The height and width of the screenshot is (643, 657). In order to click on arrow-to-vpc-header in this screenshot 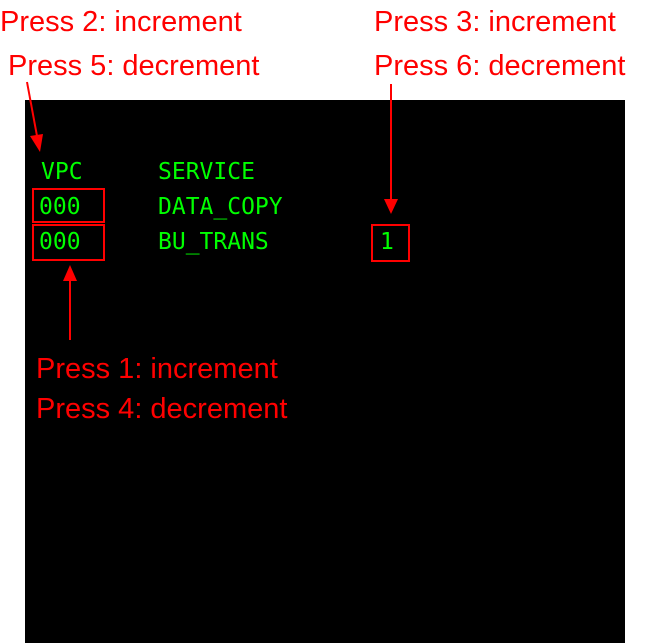, I will do `click(32, 109)`.